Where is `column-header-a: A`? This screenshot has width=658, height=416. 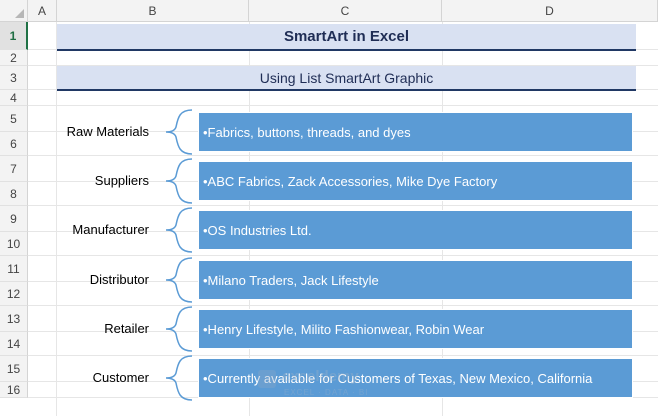
column-header-a: A is located at coordinates (42, 11).